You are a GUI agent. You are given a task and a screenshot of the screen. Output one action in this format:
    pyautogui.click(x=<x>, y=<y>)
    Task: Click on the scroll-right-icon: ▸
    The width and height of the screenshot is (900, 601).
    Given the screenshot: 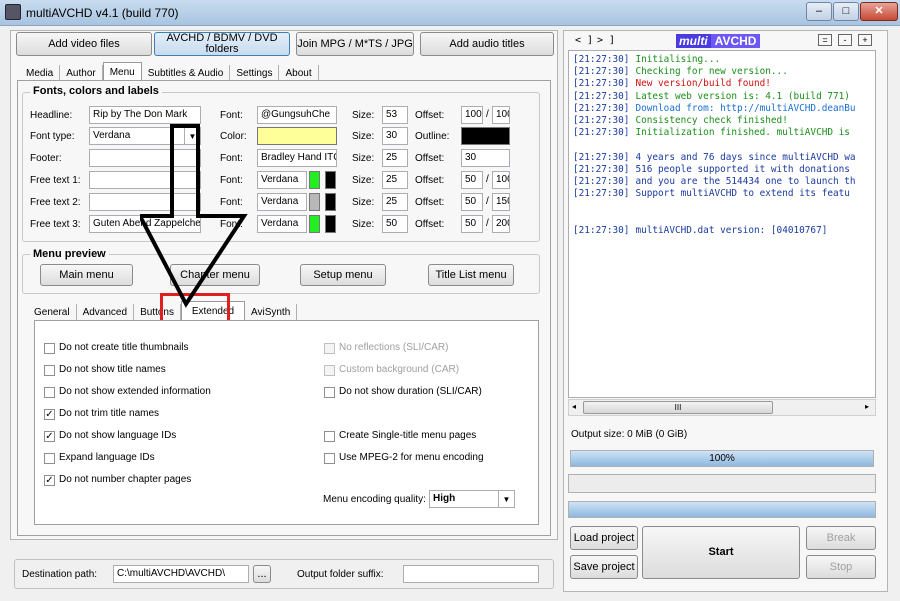 What is the action you would take?
    pyautogui.click(x=867, y=406)
    